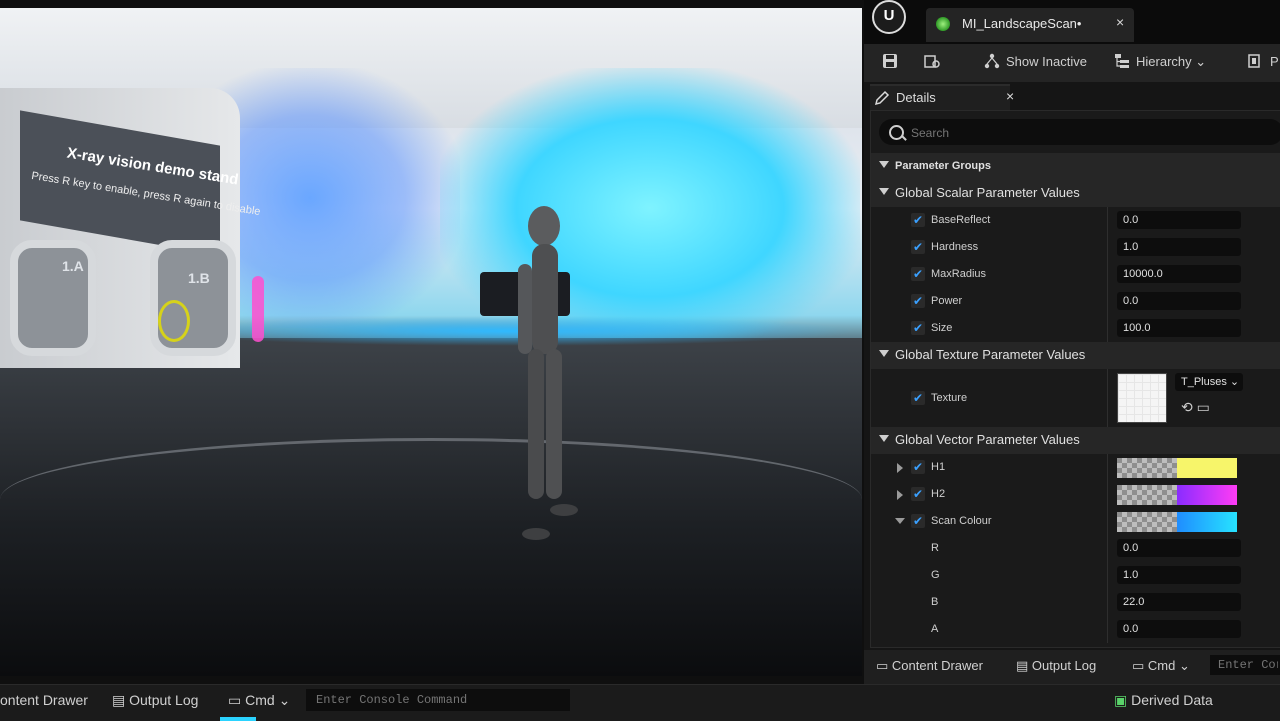 The height and width of the screenshot is (721, 1280). What do you see at coordinates (935, 602) in the screenshot?
I see `channel-name: B` at bounding box center [935, 602].